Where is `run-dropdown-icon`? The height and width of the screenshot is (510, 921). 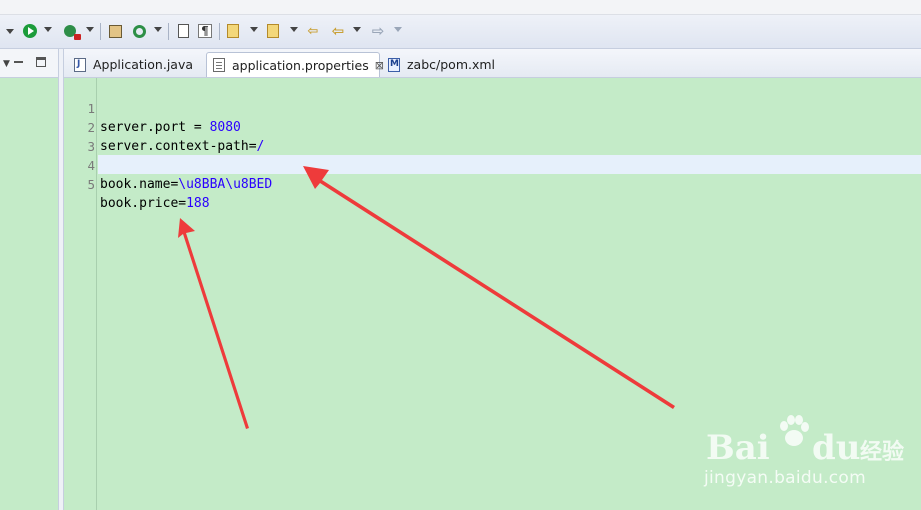 run-dropdown-icon is located at coordinates (48, 29).